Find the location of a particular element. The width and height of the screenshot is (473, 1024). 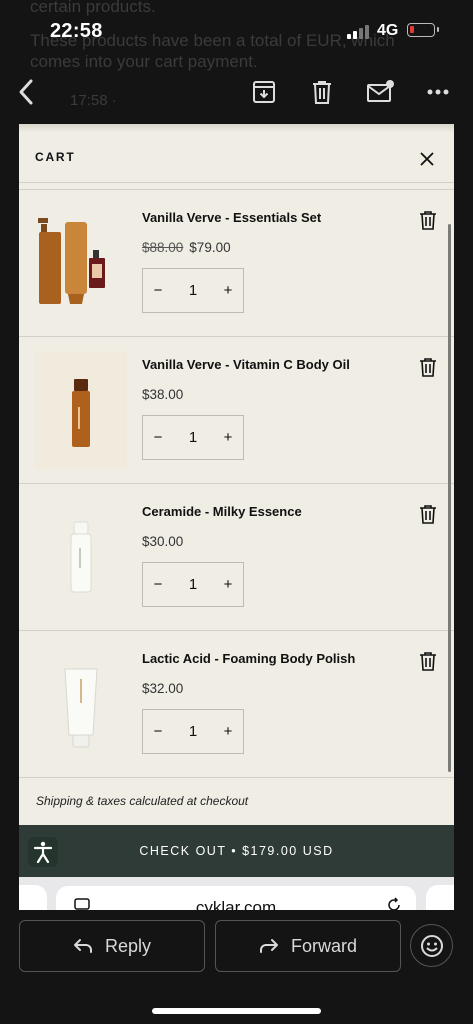

shipping-note: Shipping & taxes calculated at checkout is located at coordinates (142, 801).